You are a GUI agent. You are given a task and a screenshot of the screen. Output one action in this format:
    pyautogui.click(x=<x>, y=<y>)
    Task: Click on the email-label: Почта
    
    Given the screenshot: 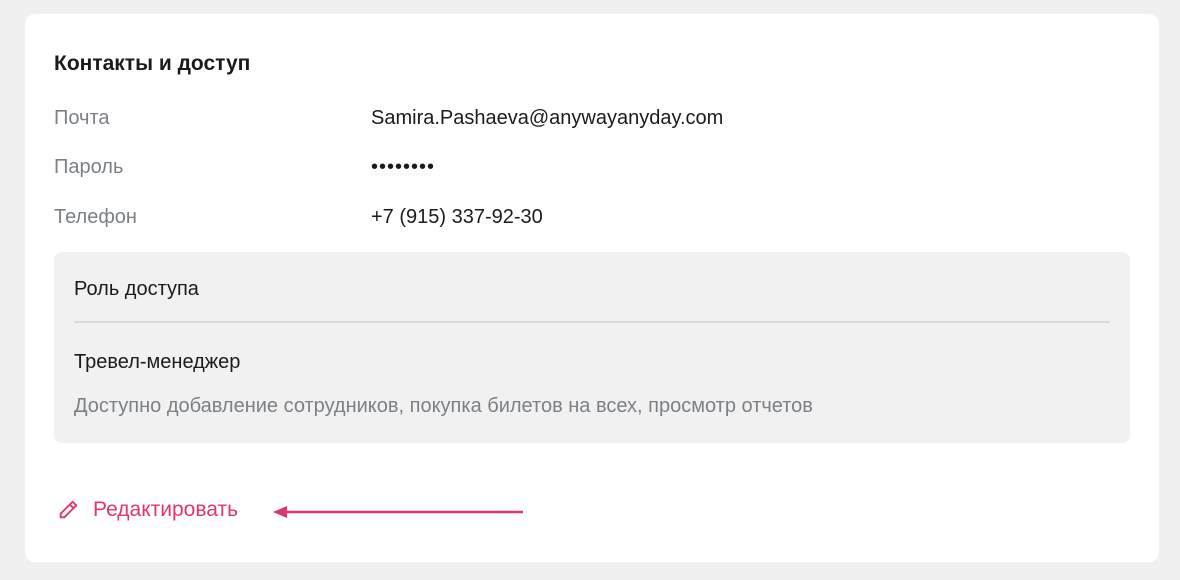 What is the action you would take?
    pyautogui.click(x=82, y=118)
    